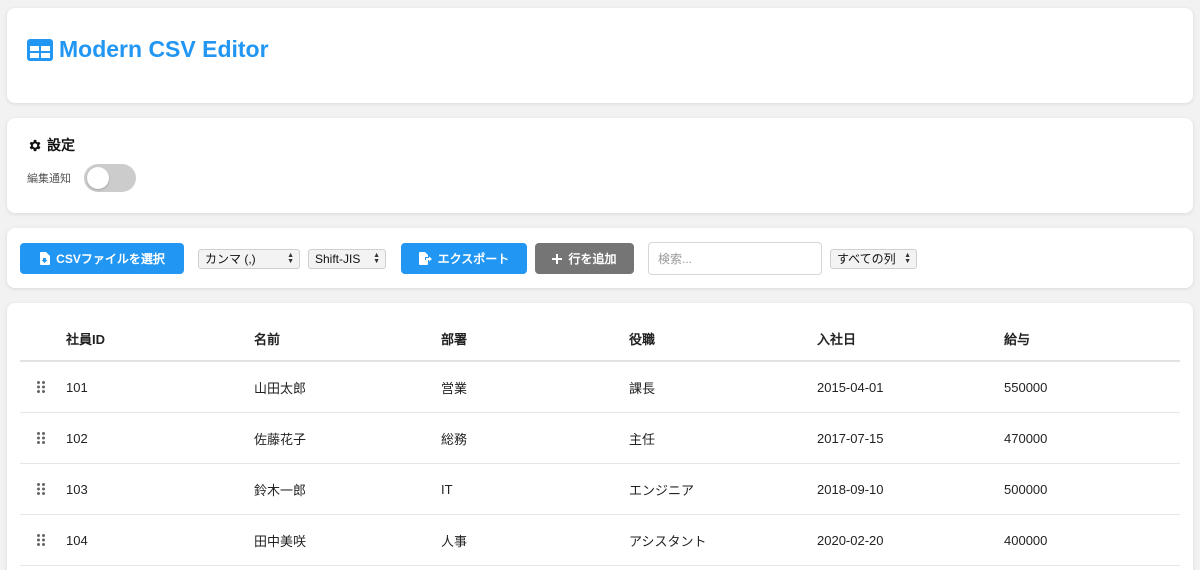 This screenshot has width=1200, height=570. I want to click on table-cell: 営業, so click(535, 387).